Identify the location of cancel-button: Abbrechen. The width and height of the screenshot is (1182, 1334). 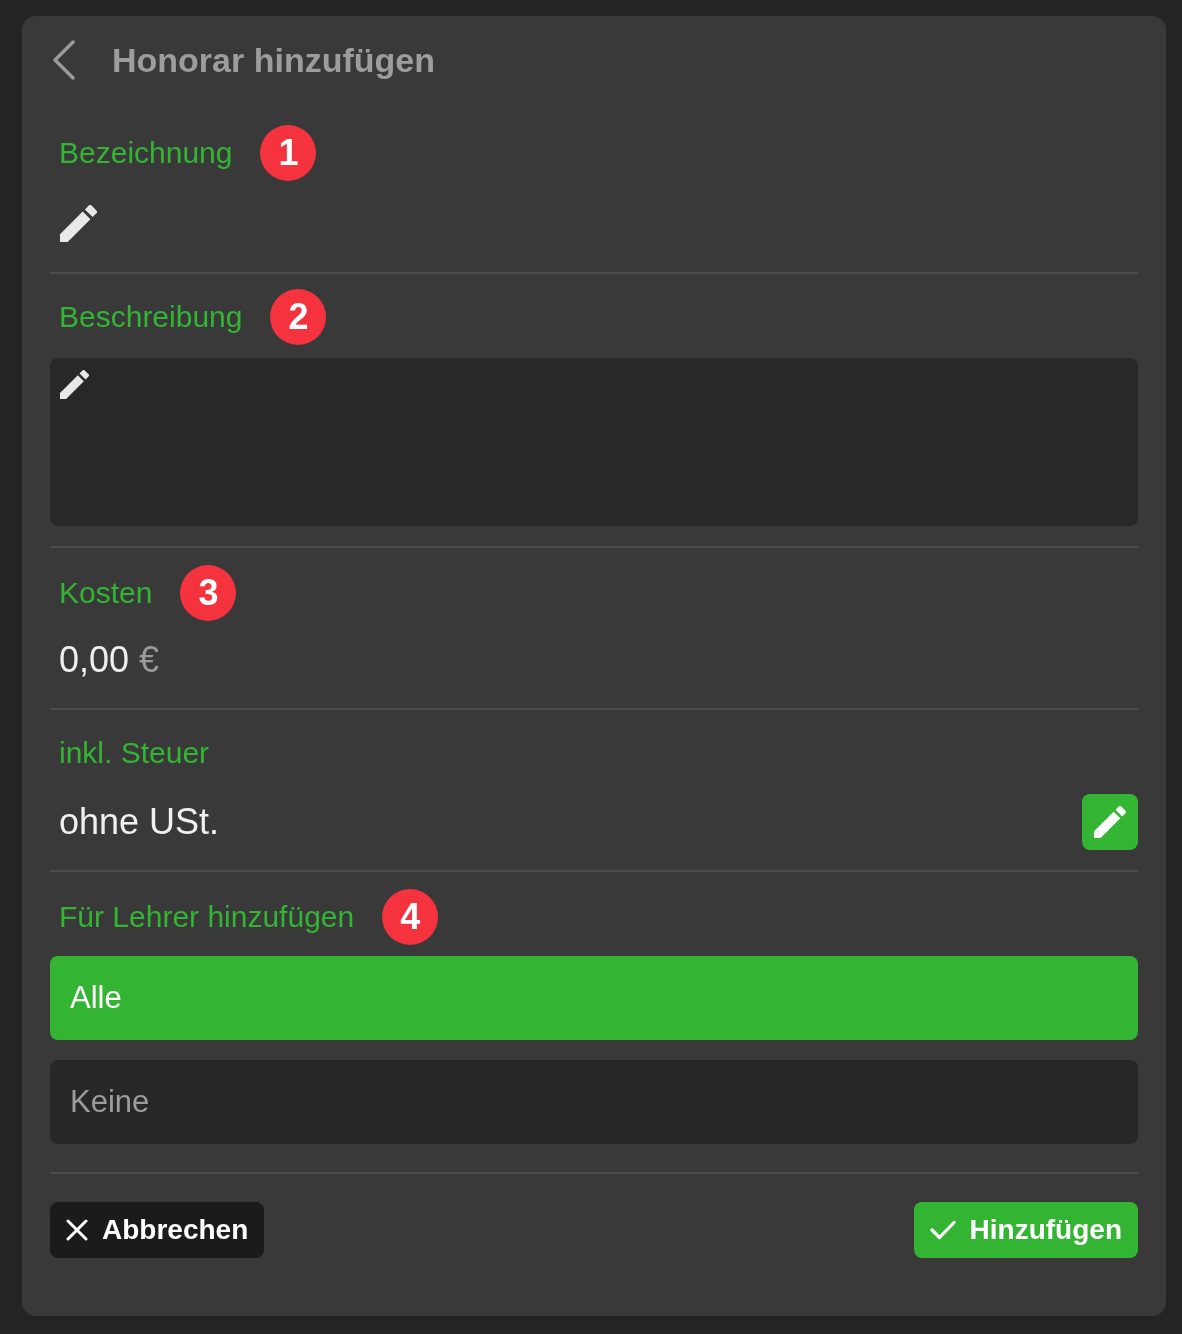
(157, 1230).